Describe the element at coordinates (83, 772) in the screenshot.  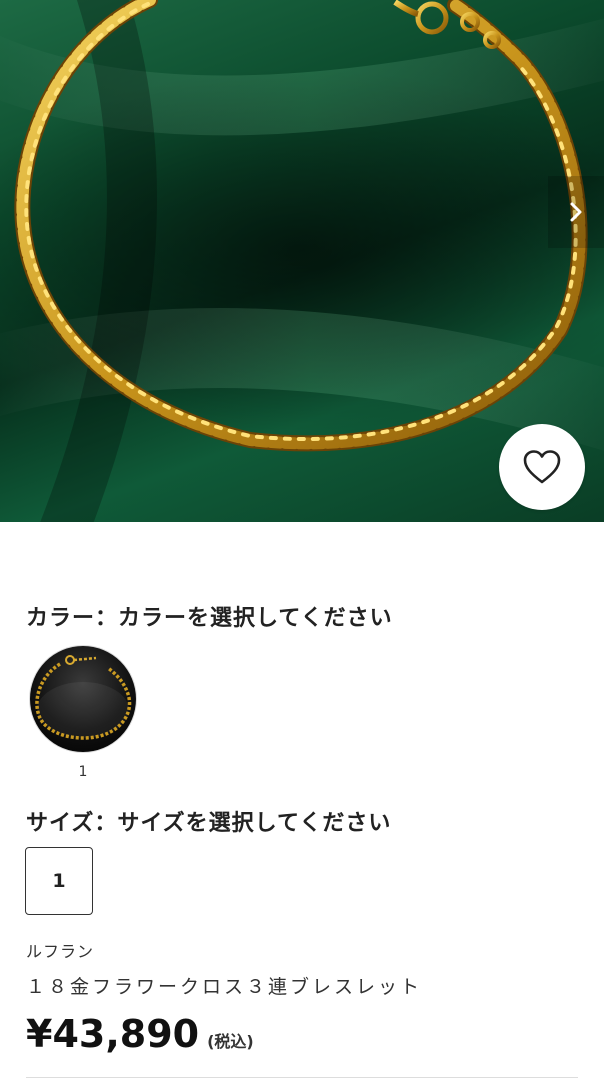
I see `color-swatch-label: 1` at that location.